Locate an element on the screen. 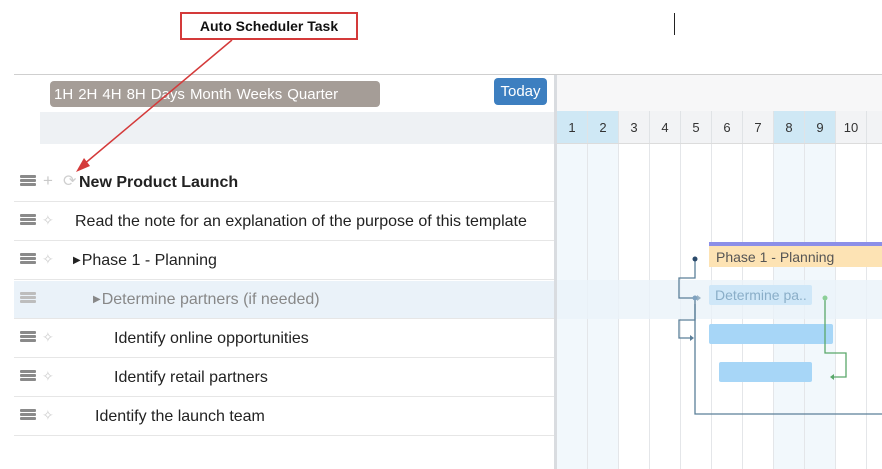 The width and height of the screenshot is (882, 469). link-point-phase is located at coordinates (695, 259).